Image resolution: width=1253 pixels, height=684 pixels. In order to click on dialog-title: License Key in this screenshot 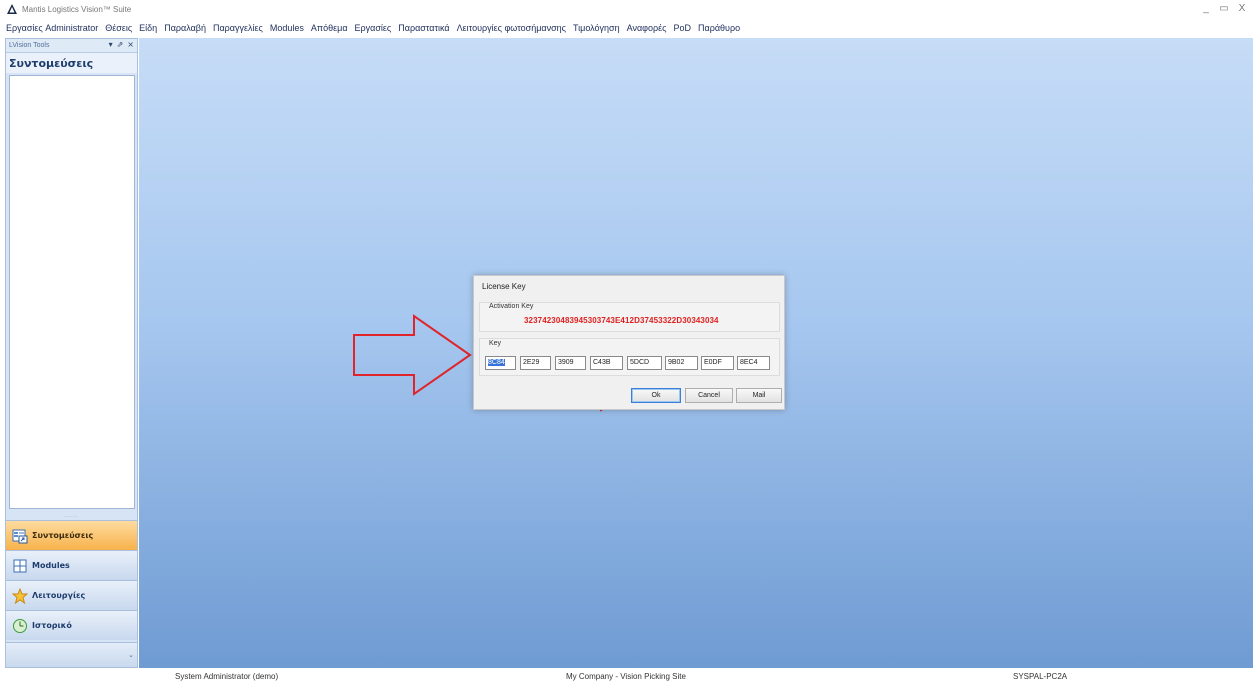, I will do `click(504, 286)`.